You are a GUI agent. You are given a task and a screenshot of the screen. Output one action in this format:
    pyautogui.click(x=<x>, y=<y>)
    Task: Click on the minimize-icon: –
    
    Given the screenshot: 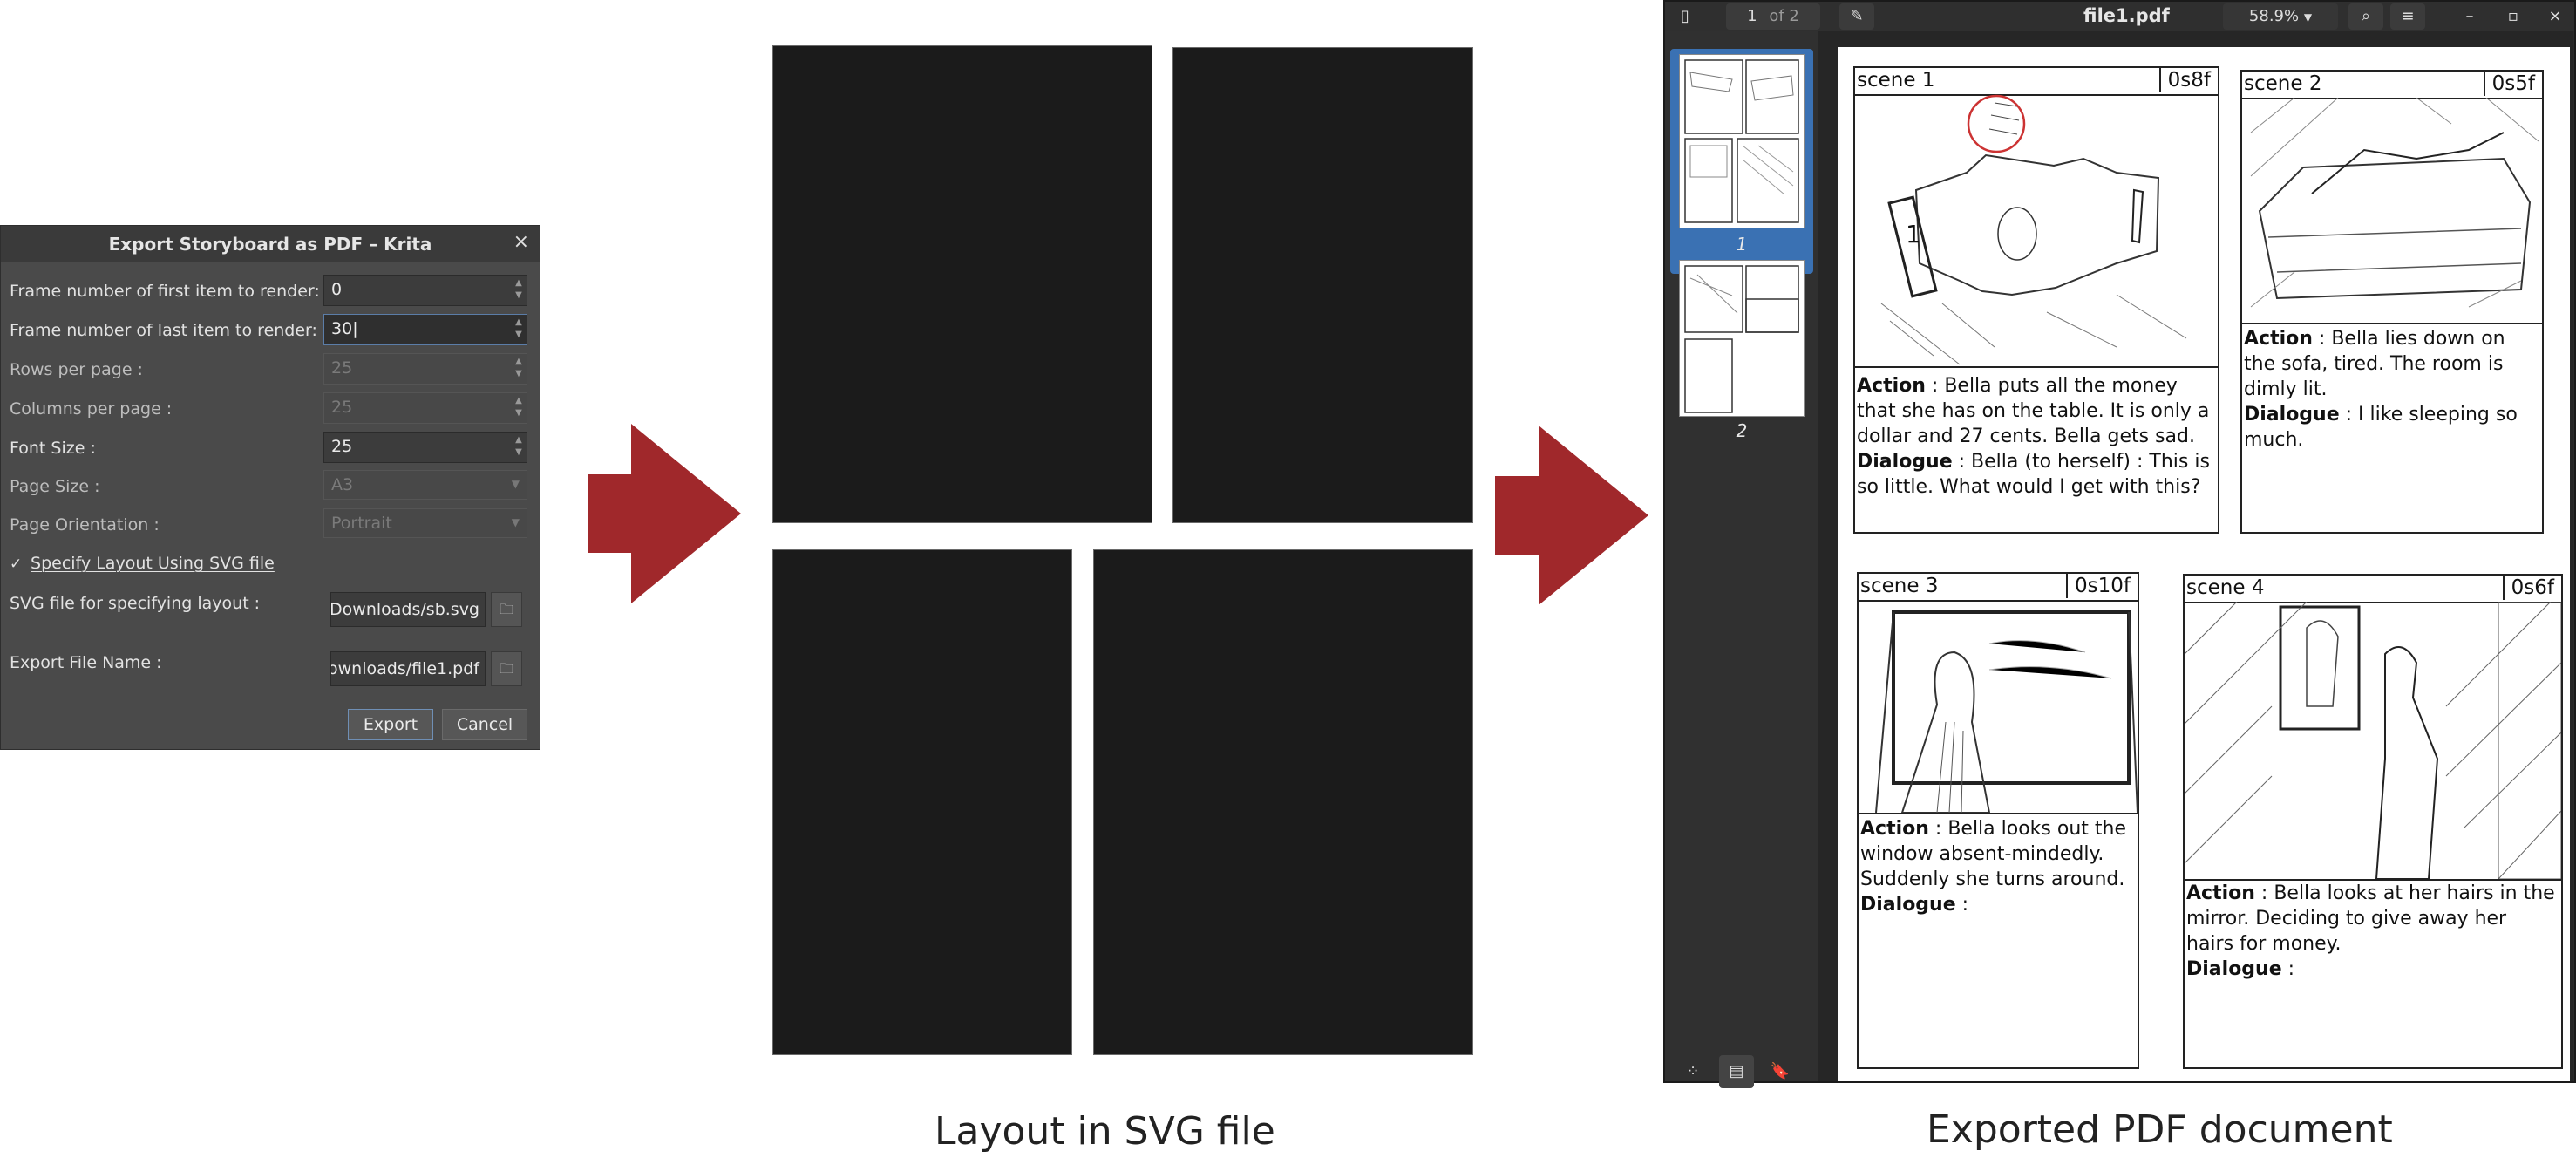 What is the action you would take?
    pyautogui.click(x=2470, y=16)
    